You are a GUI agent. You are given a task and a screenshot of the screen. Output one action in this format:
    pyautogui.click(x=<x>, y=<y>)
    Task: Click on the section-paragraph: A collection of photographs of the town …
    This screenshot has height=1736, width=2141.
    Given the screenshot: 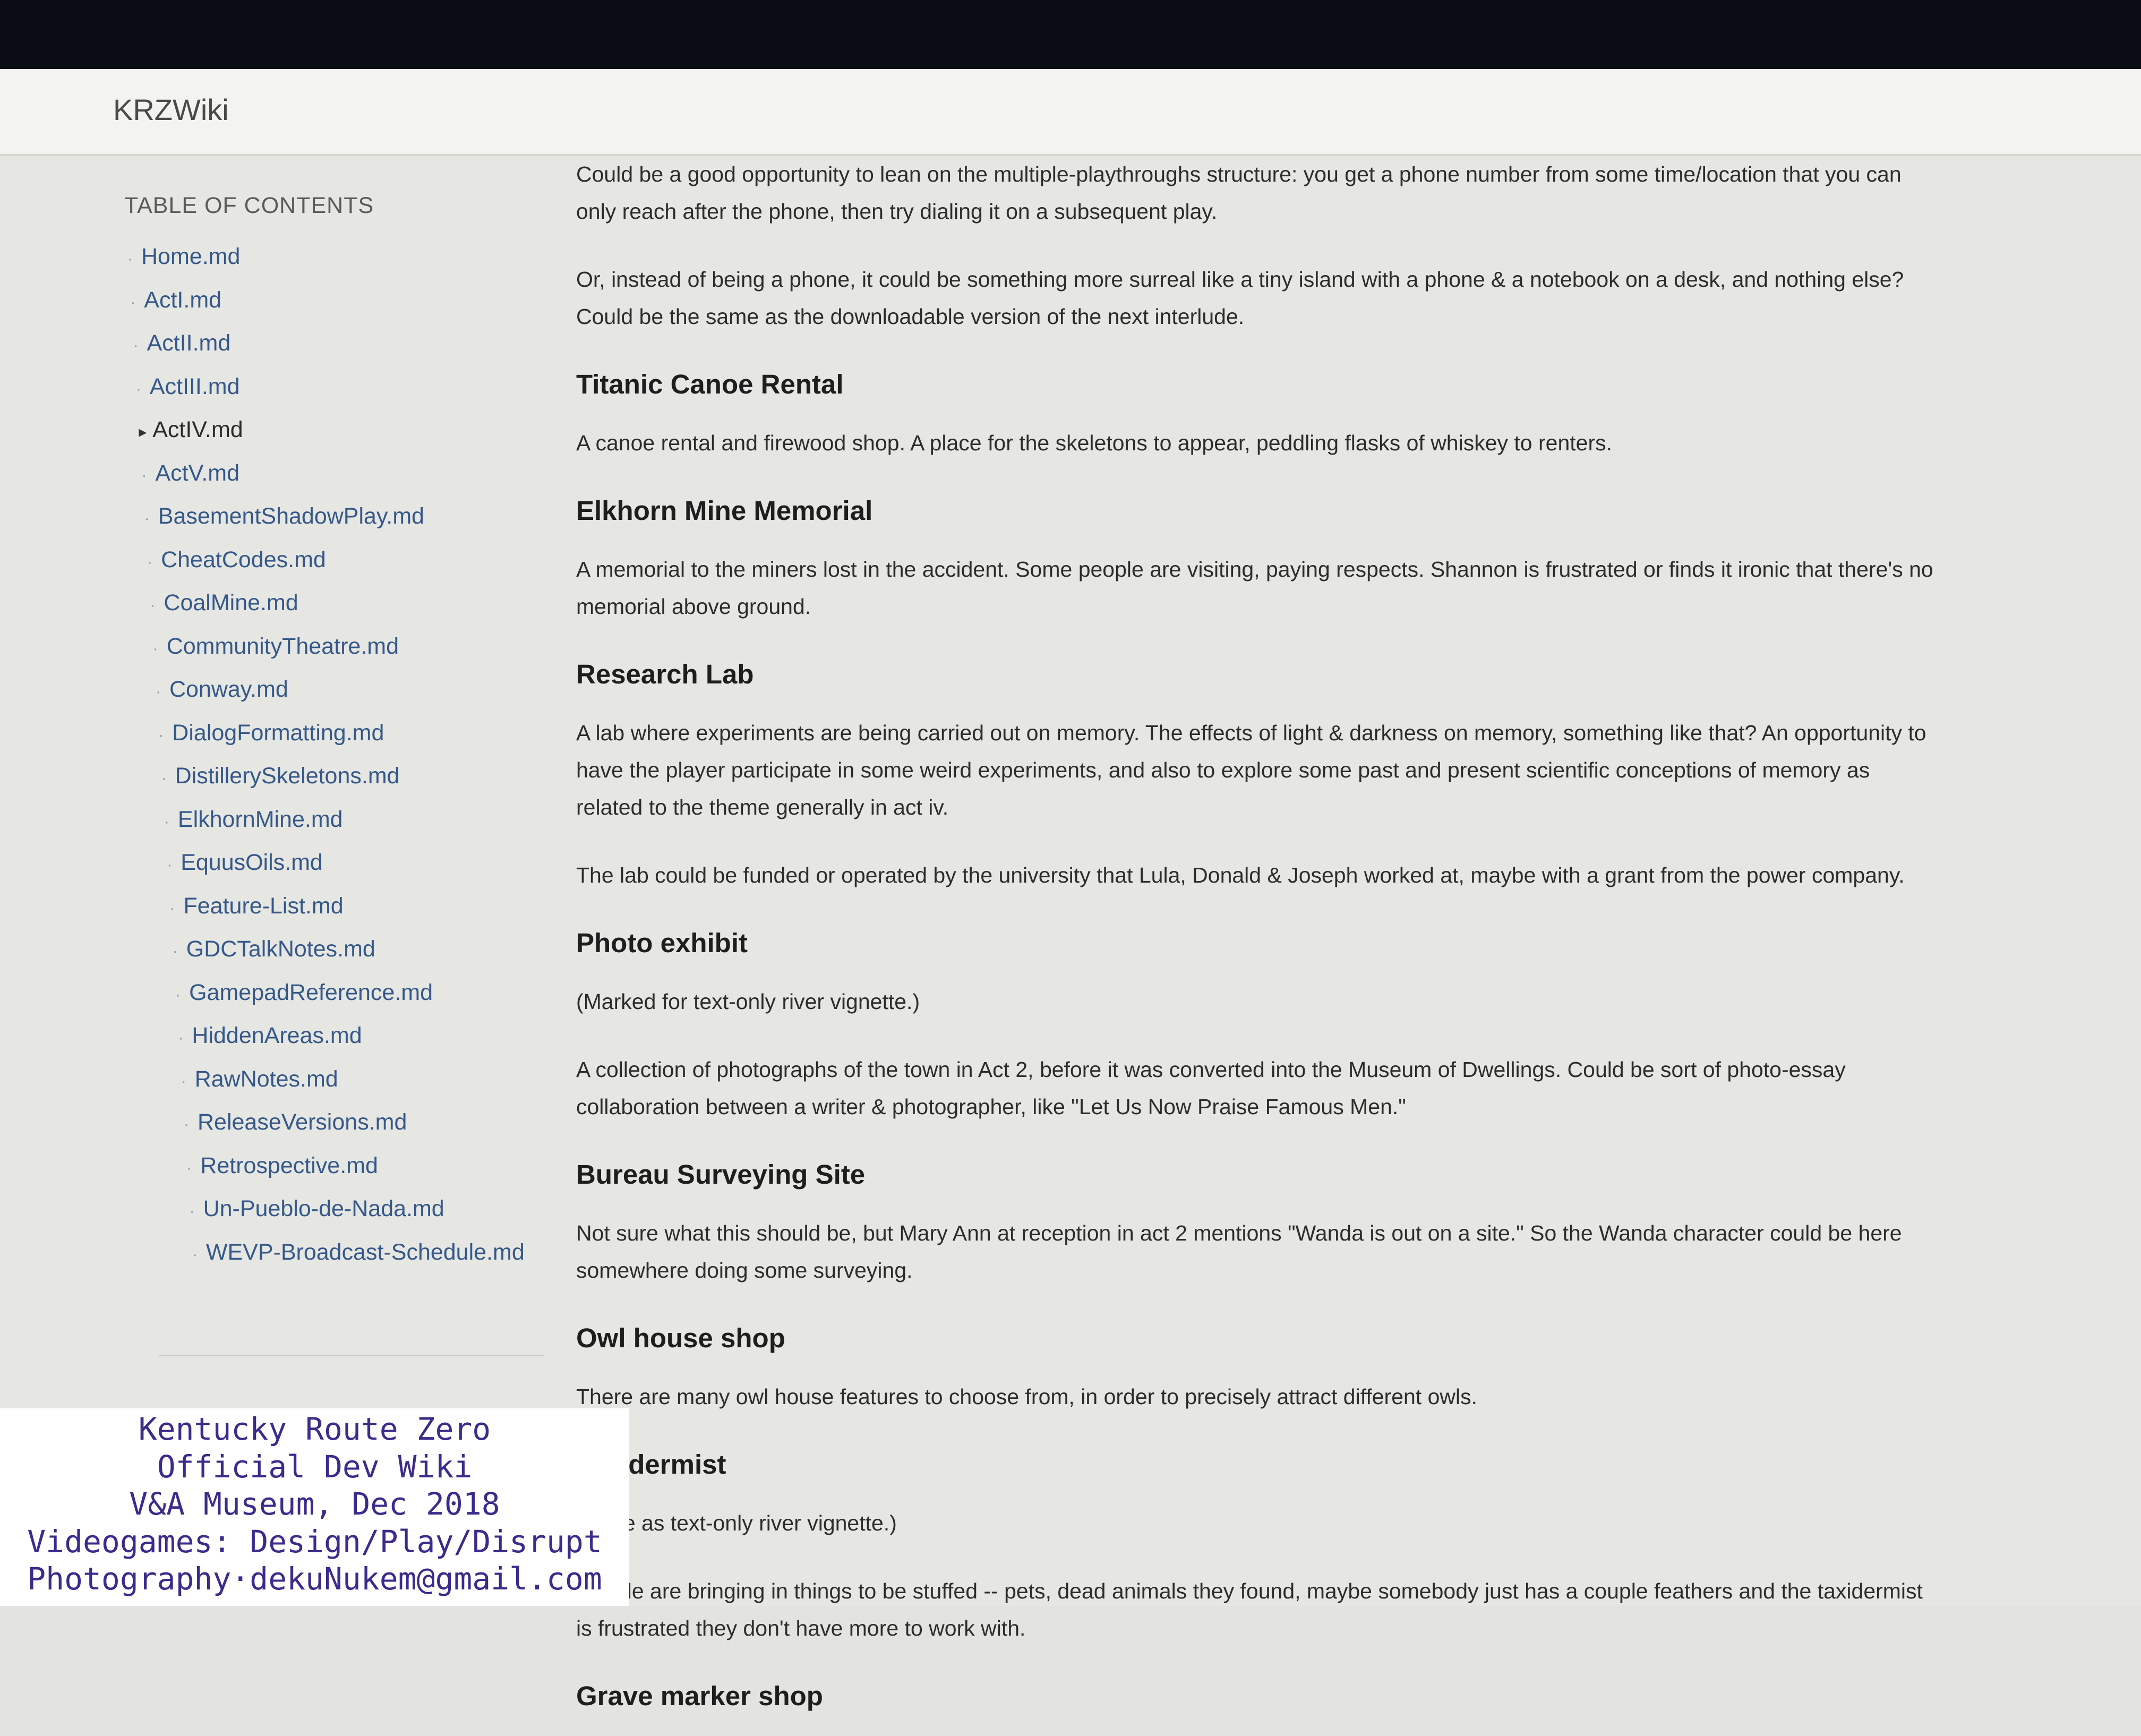 What is the action you would take?
    pyautogui.click(x=1211, y=1088)
    